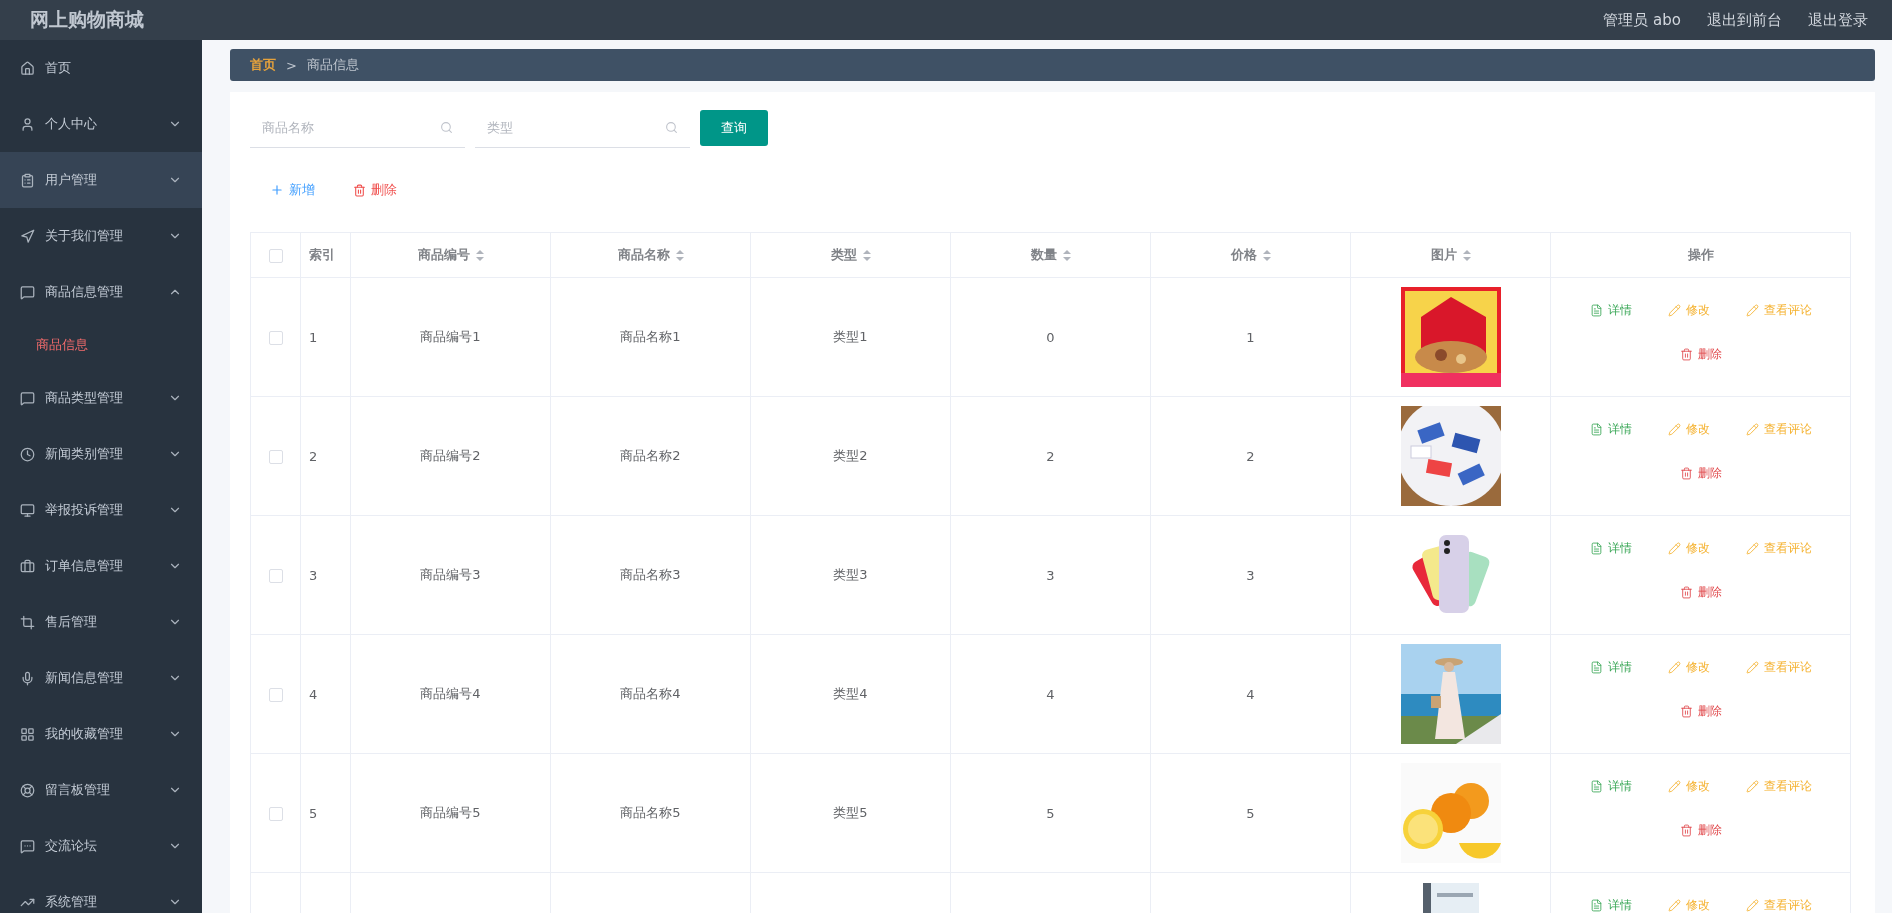 The width and height of the screenshot is (1892, 913). Describe the element at coordinates (101, 180) in the screenshot. I see `sidebar-item: 用户管理` at that location.